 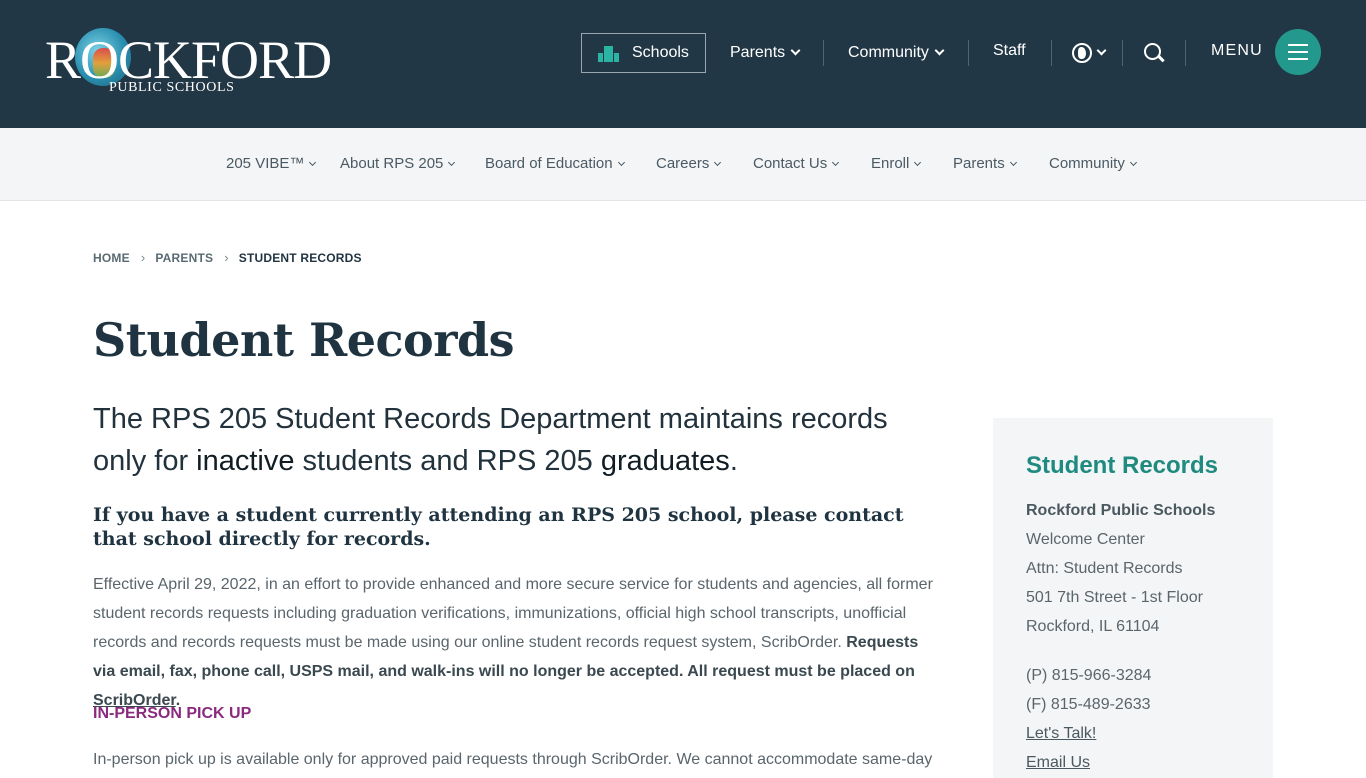 I want to click on nav-parents: Parents, so click(x=765, y=53).